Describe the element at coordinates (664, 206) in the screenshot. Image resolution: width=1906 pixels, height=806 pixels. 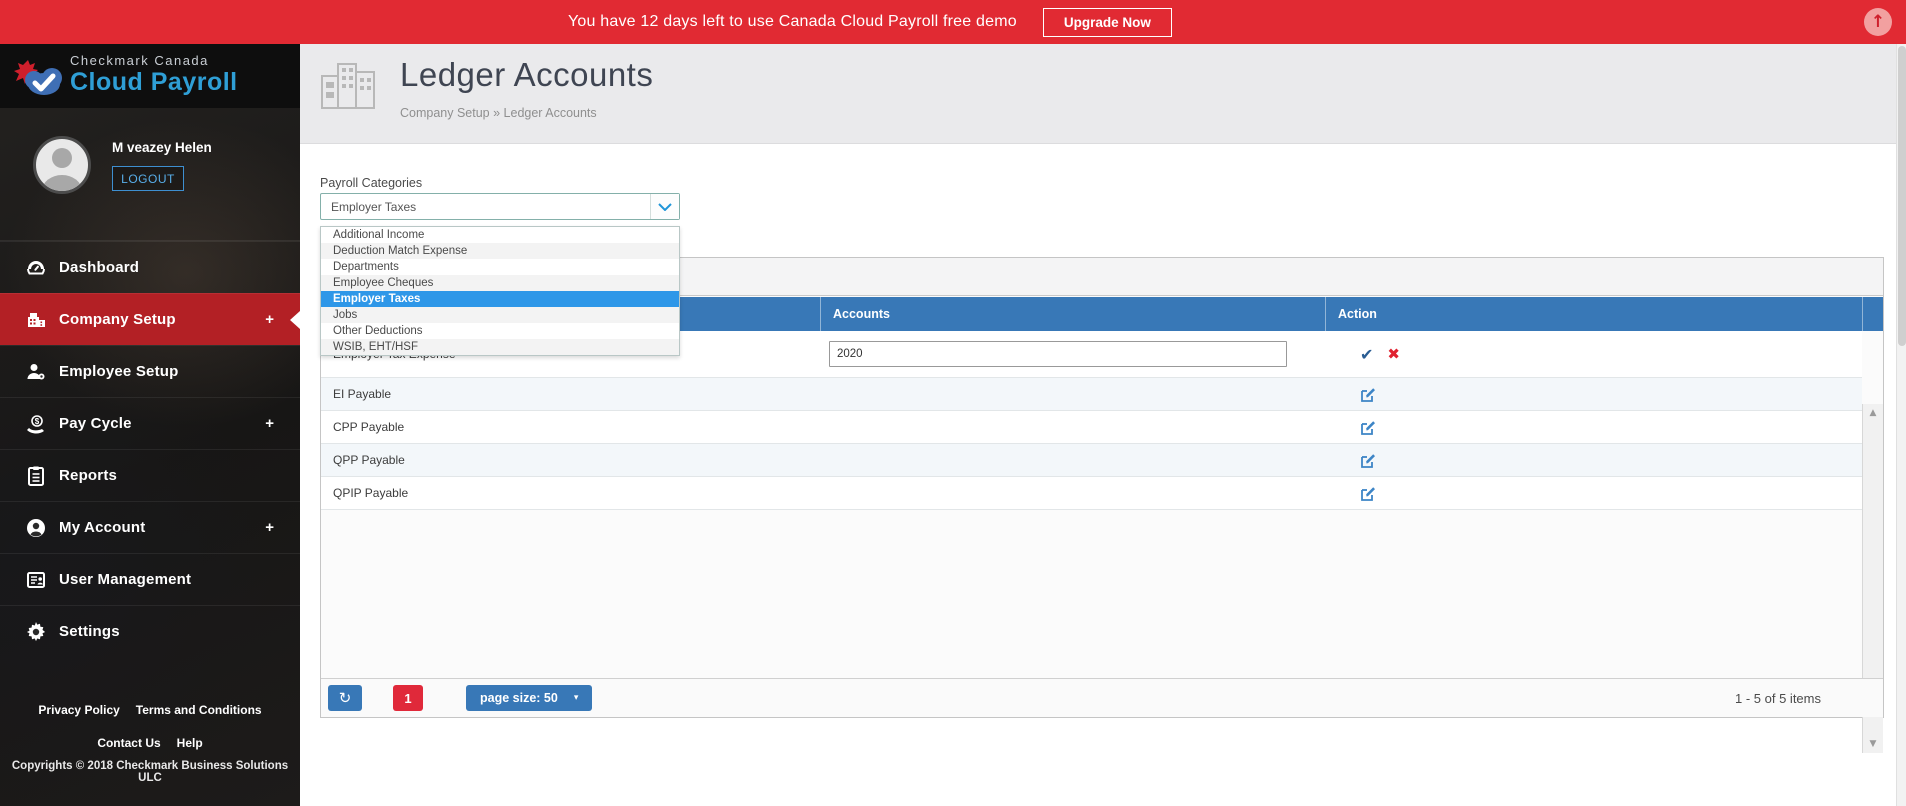
I see `chevron-down-icon` at that location.